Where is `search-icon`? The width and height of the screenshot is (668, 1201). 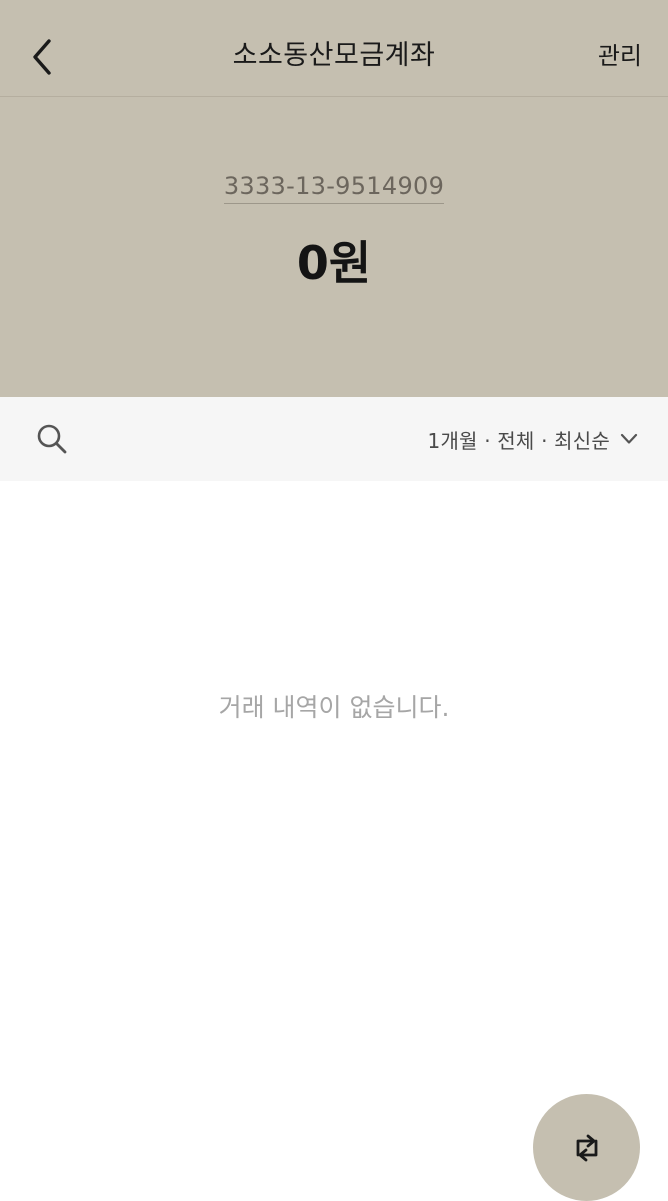 search-icon is located at coordinates (52, 439).